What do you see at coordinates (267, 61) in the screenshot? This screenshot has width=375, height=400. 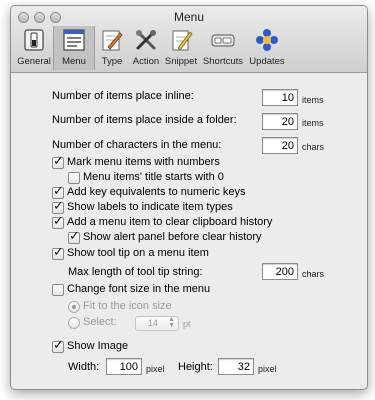 I see `tab-label: Updates` at bounding box center [267, 61].